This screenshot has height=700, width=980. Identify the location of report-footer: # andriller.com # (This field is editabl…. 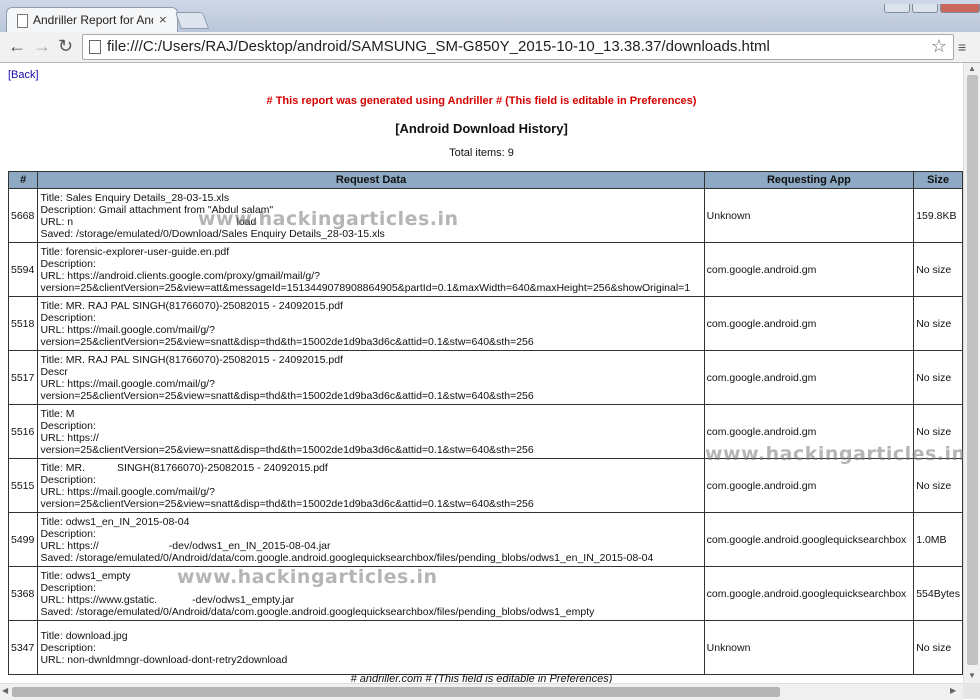
(481, 678).